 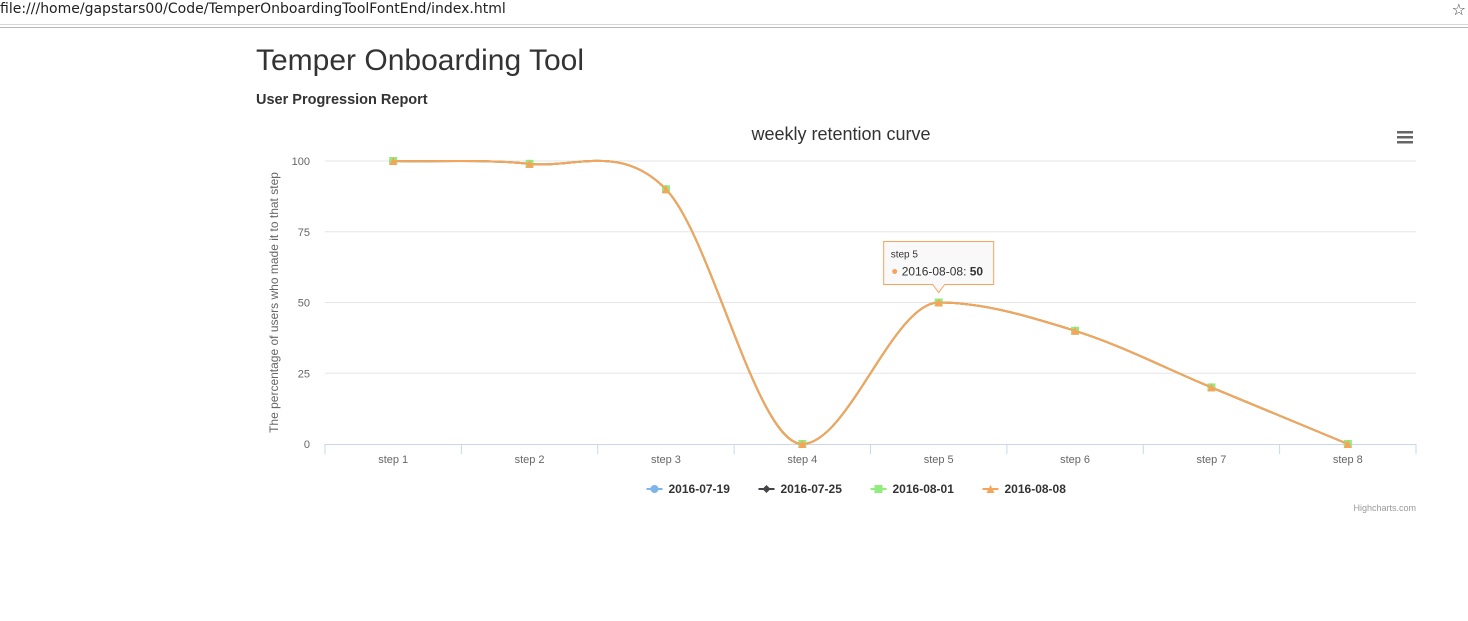 I want to click on legend-item-2016-08-08: 2016-08-08, so click(x=1024, y=489).